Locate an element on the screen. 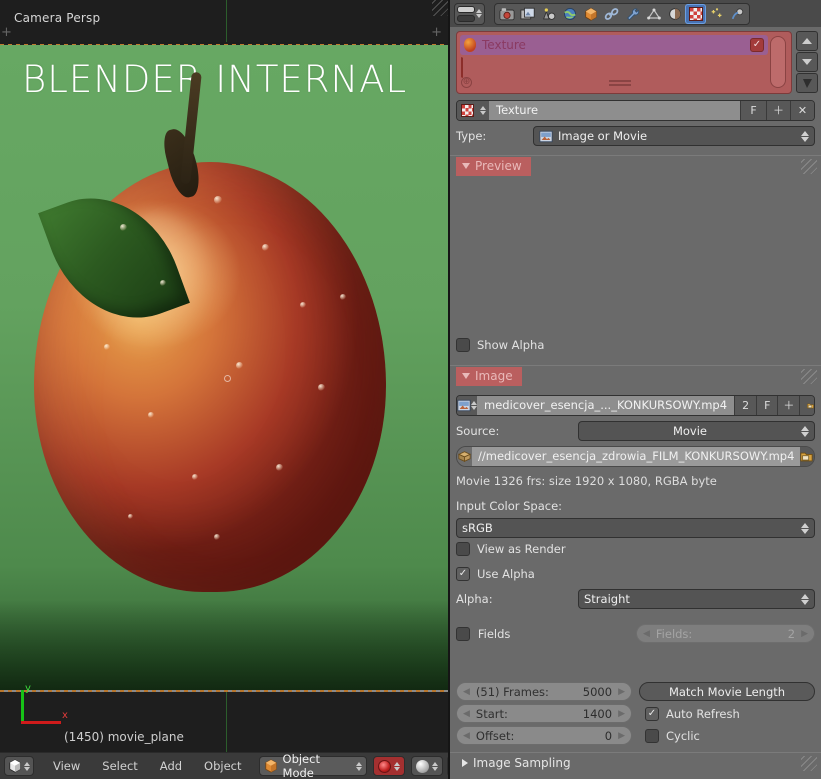 This screenshot has width=821, height=779. menu-object: Object is located at coordinates (222, 766).